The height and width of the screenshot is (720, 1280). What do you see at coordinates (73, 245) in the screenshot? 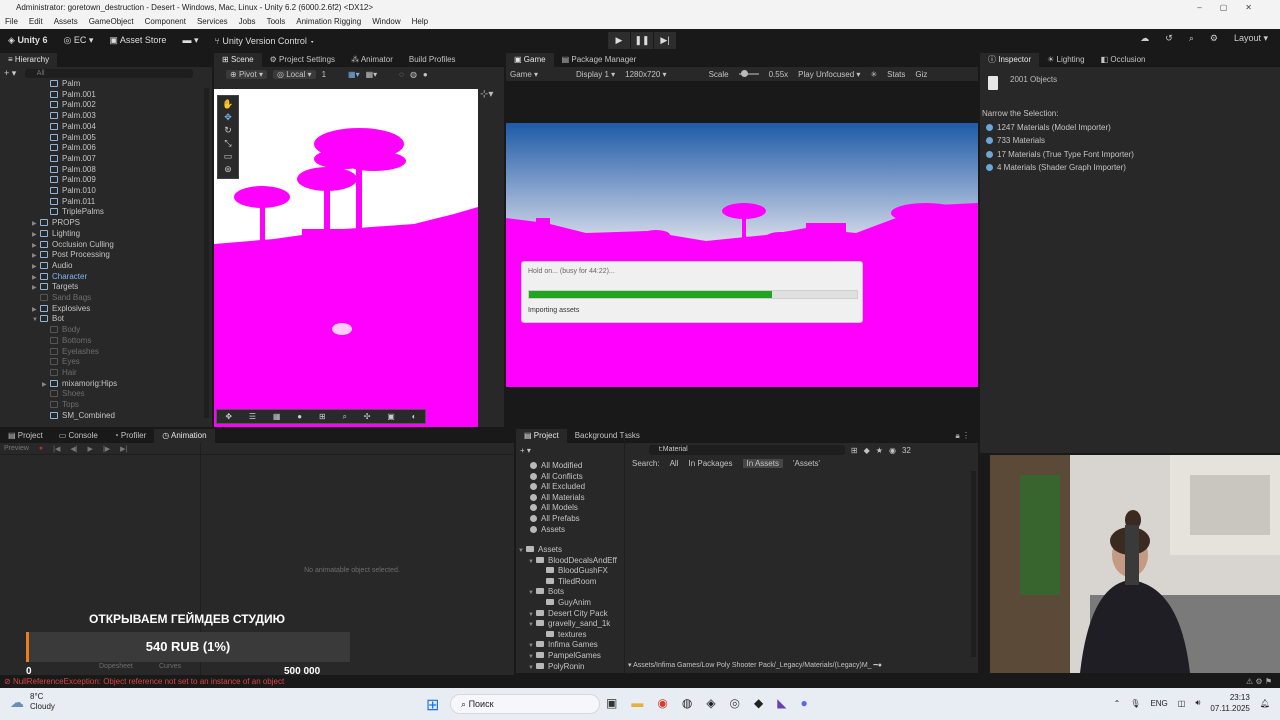
I see `hierarchy-row: ▶ Occlusion Culling` at bounding box center [73, 245].